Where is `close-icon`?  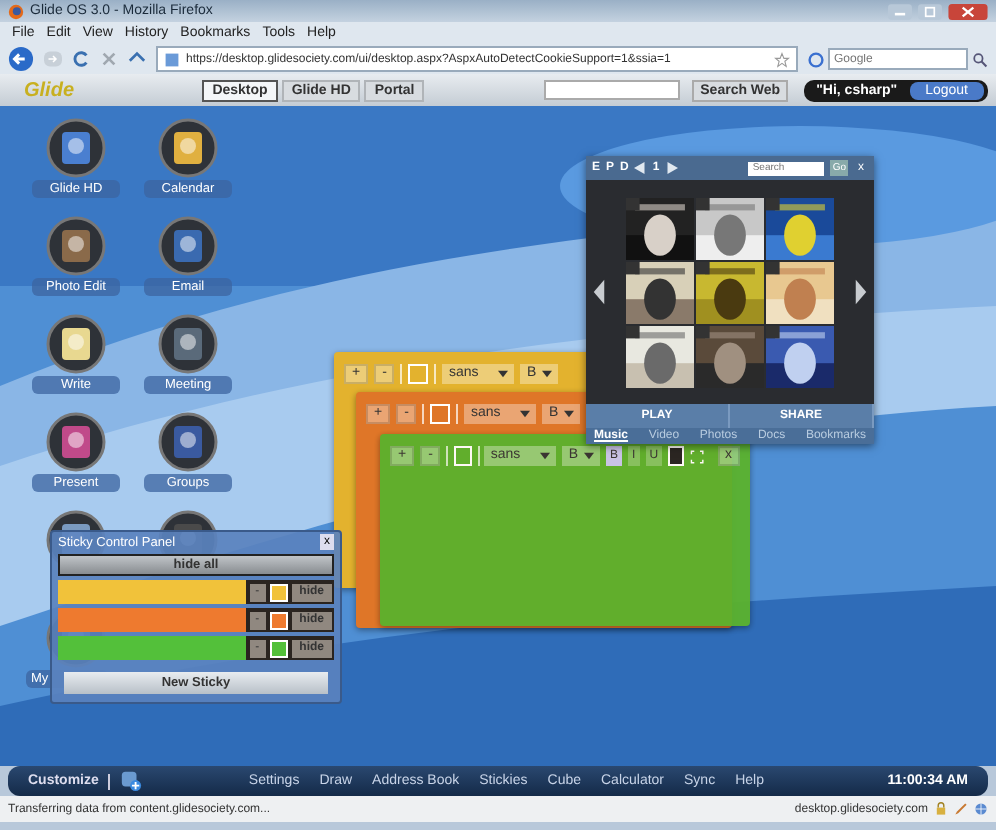 close-icon is located at coordinates (968, 11).